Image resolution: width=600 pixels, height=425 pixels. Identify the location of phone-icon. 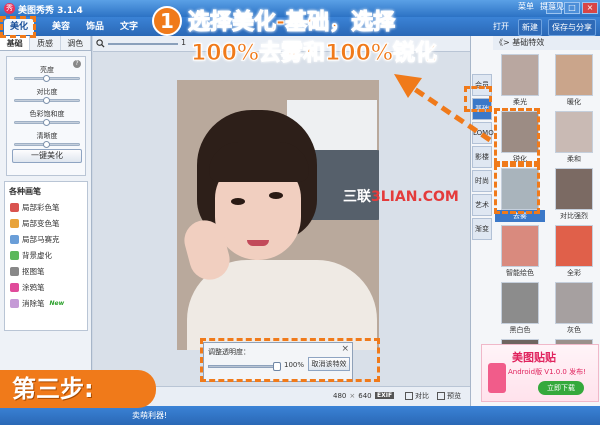
(497, 378).